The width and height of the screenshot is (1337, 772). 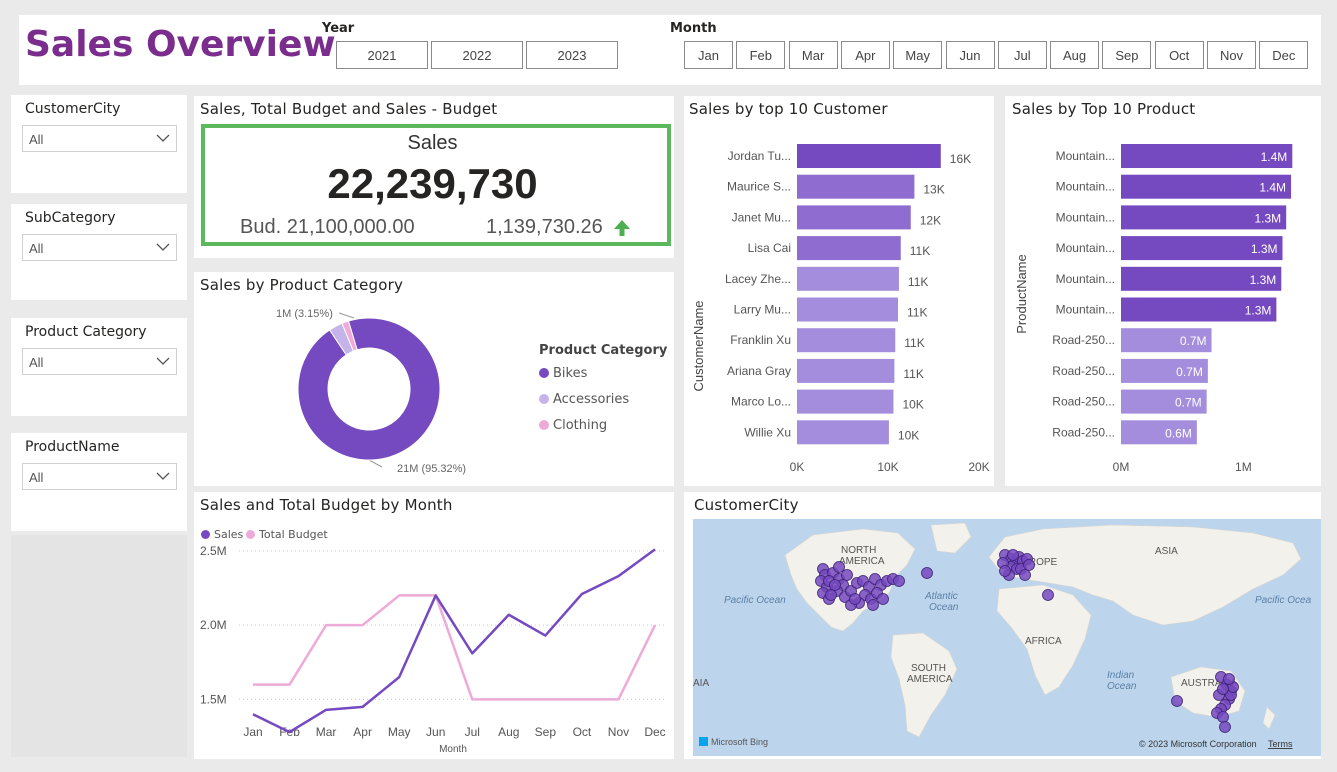 I want to click on x-tick-label: Apr, so click(x=362, y=732).